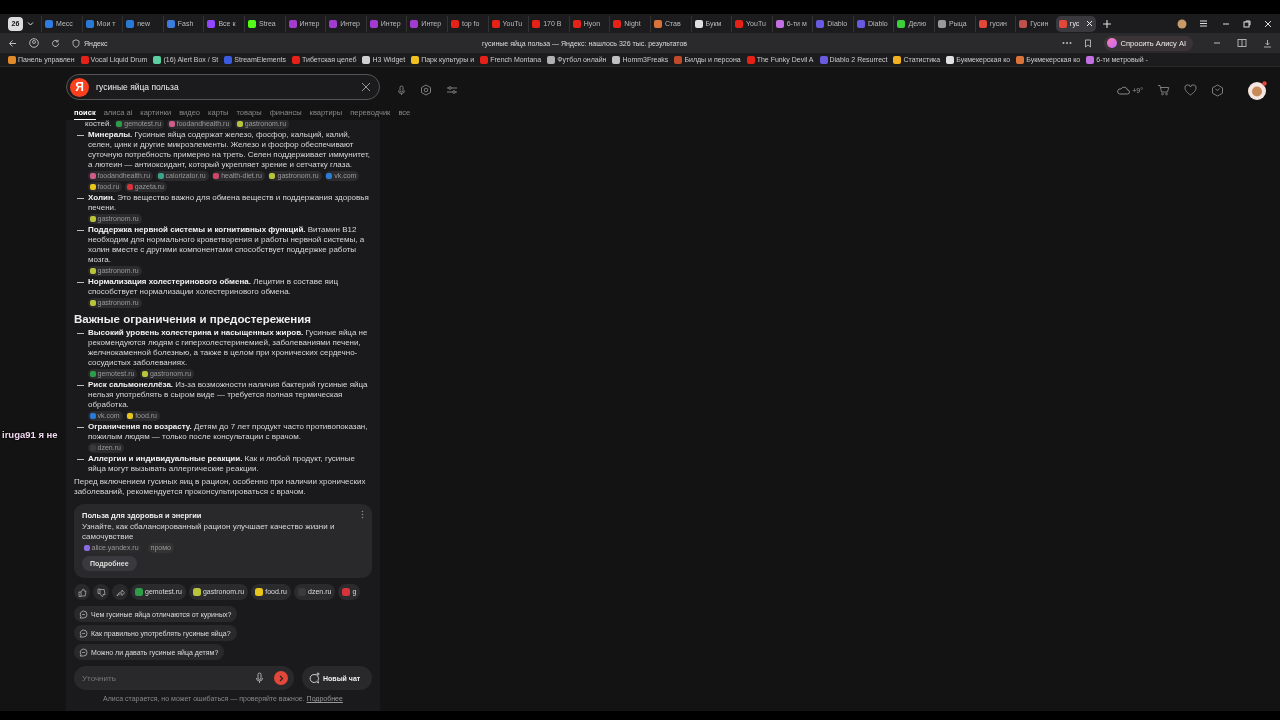  Describe the element at coordinates (76, 43) in the screenshot. I see `shield-icon` at that location.